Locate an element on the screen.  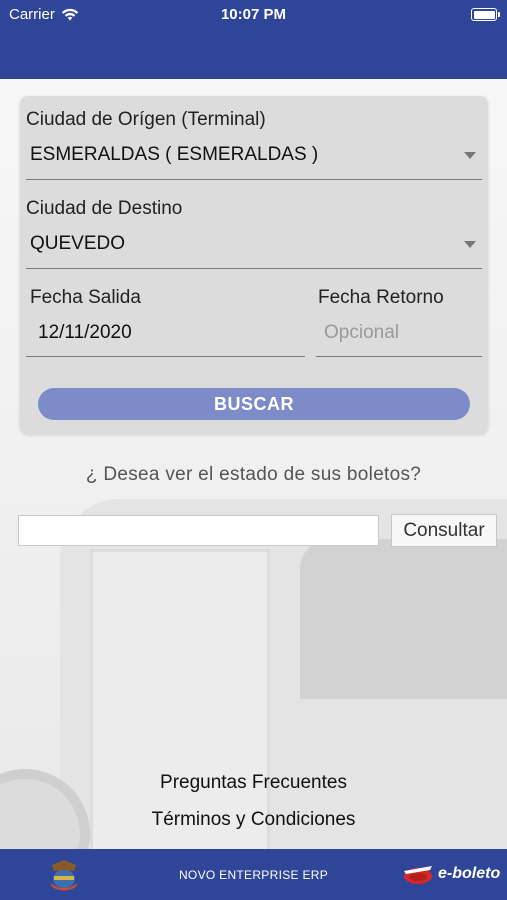
origin-select: ESMERALDAS ( ESMERALDAS ) is located at coordinates (255, 160).